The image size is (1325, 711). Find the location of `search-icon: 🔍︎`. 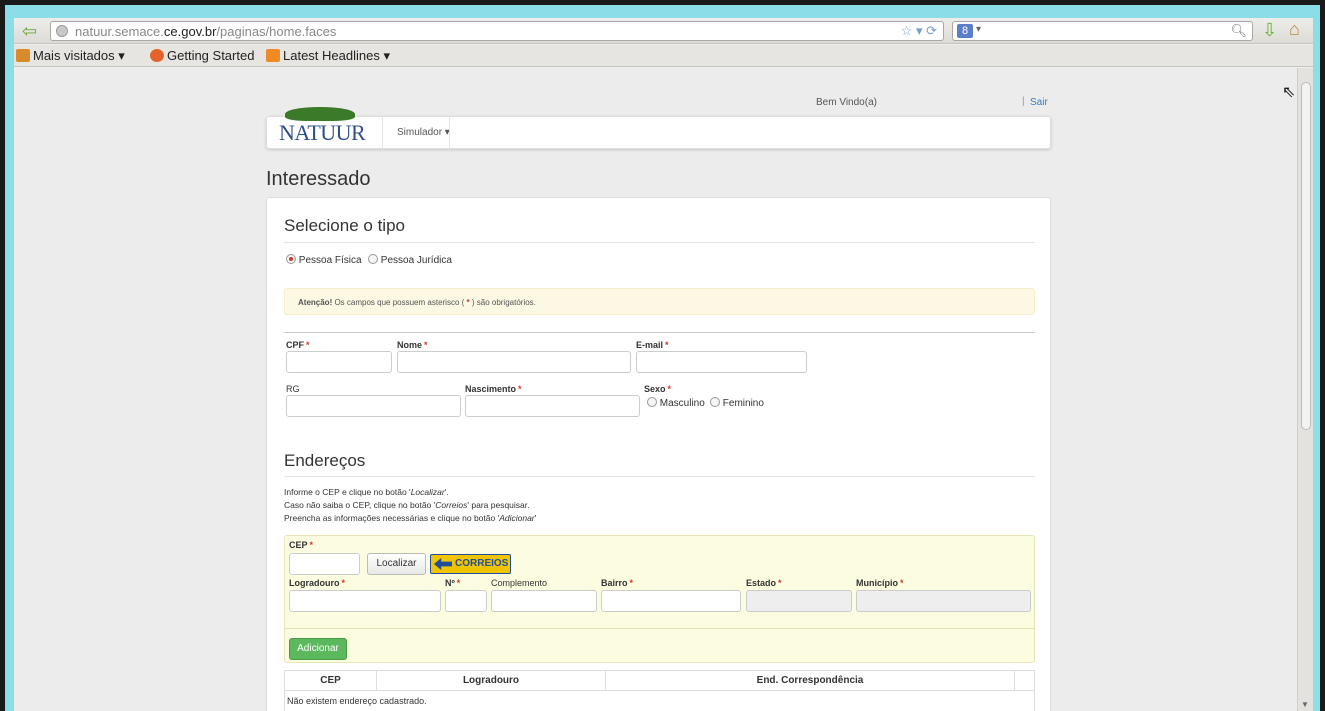

search-icon: 🔍︎ is located at coordinates (1238, 31).